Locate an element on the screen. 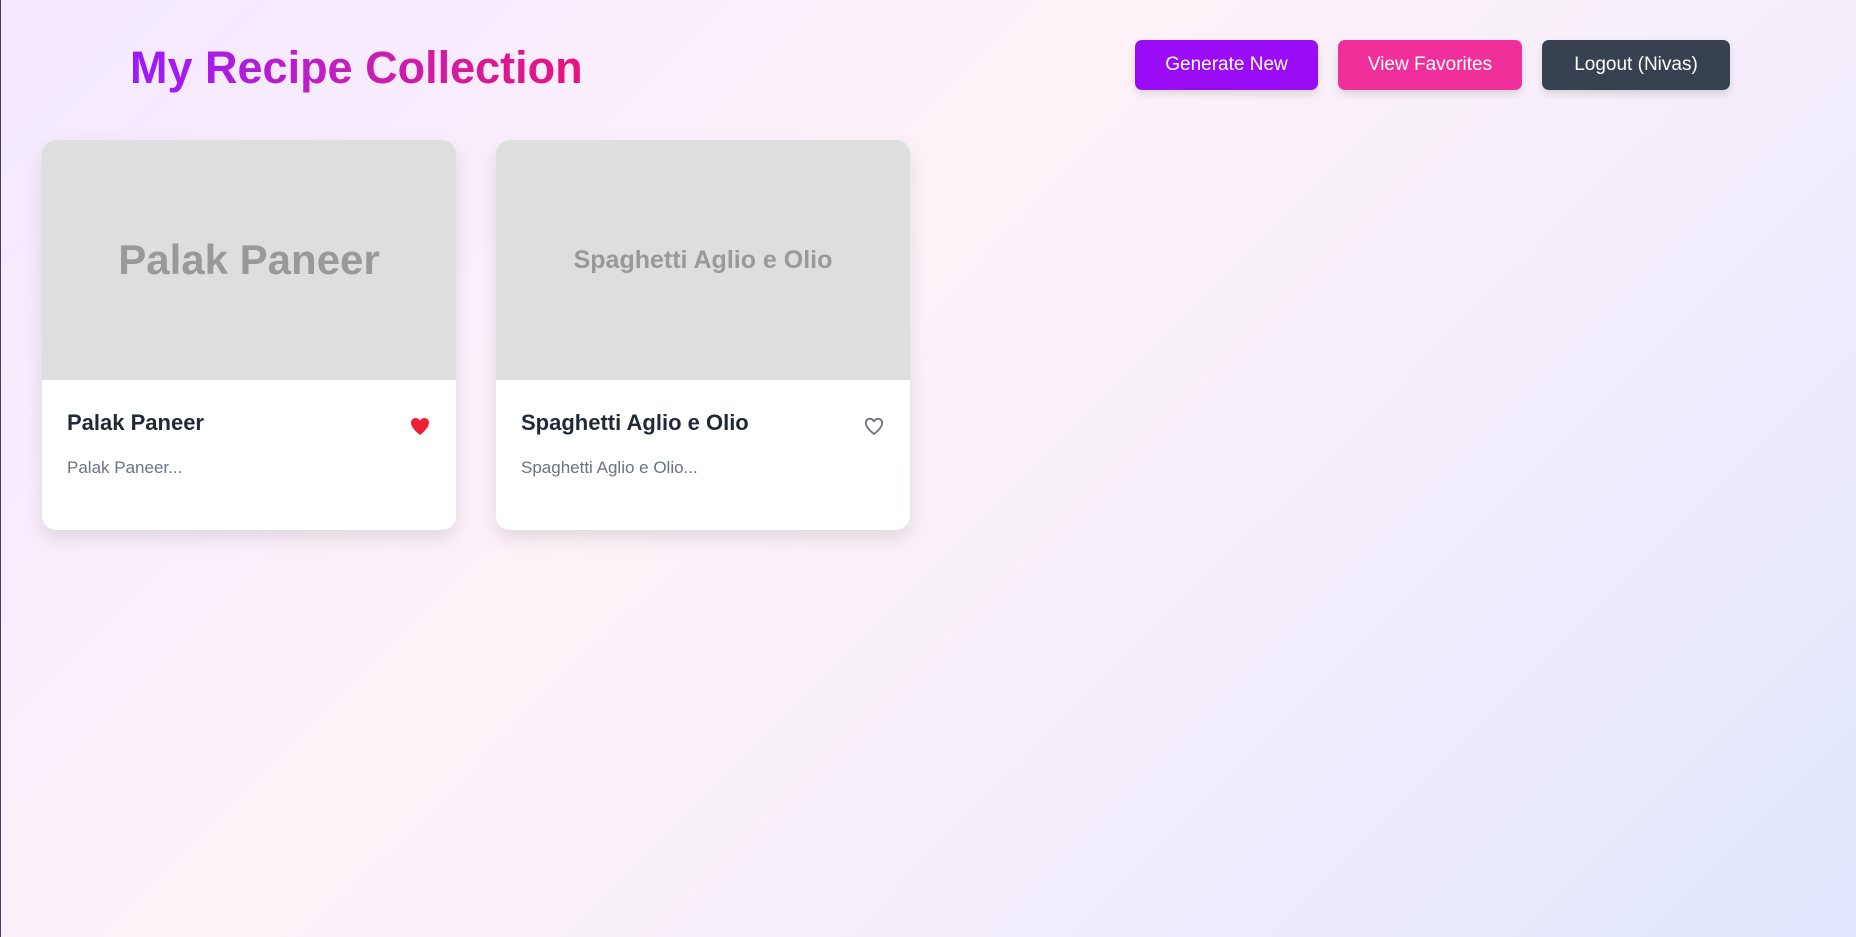  view-favorites-button: View Favorites is located at coordinates (1430, 65).